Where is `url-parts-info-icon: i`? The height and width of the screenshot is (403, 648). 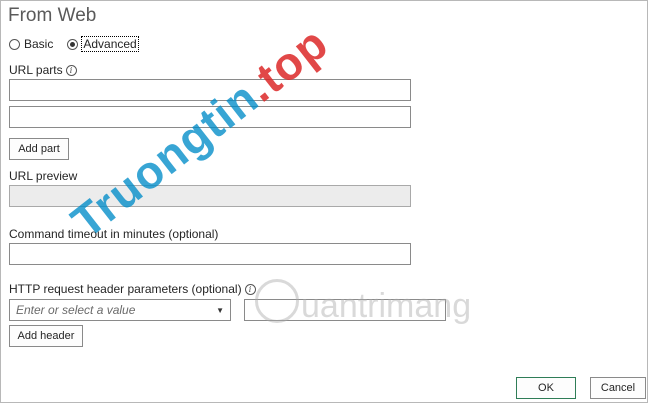 url-parts-info-icon: i is located at coordinates (71, 70).